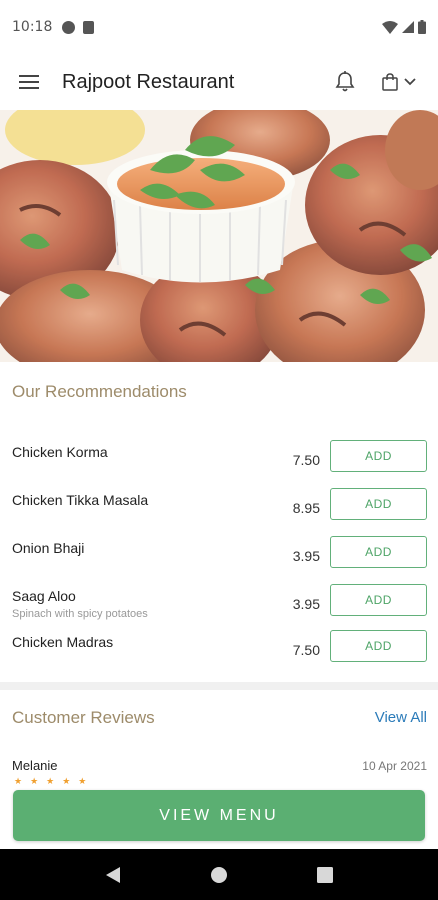 This screenshot has height=900, width=438. Describe the element at coordinates (408, 27) in the screenshot. I see `cell-signal-icon` at that location.